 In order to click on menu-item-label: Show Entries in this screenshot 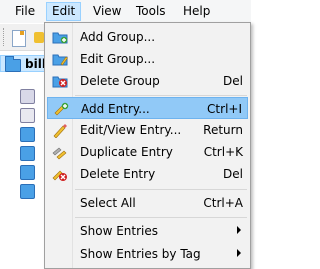, I will do `click(119, 231)`.